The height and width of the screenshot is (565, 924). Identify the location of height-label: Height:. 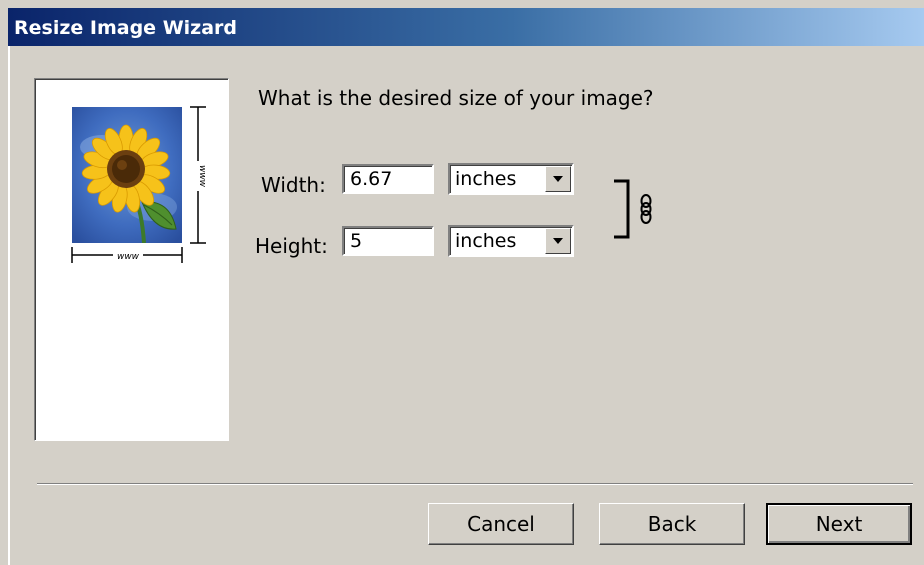
(291, 246).